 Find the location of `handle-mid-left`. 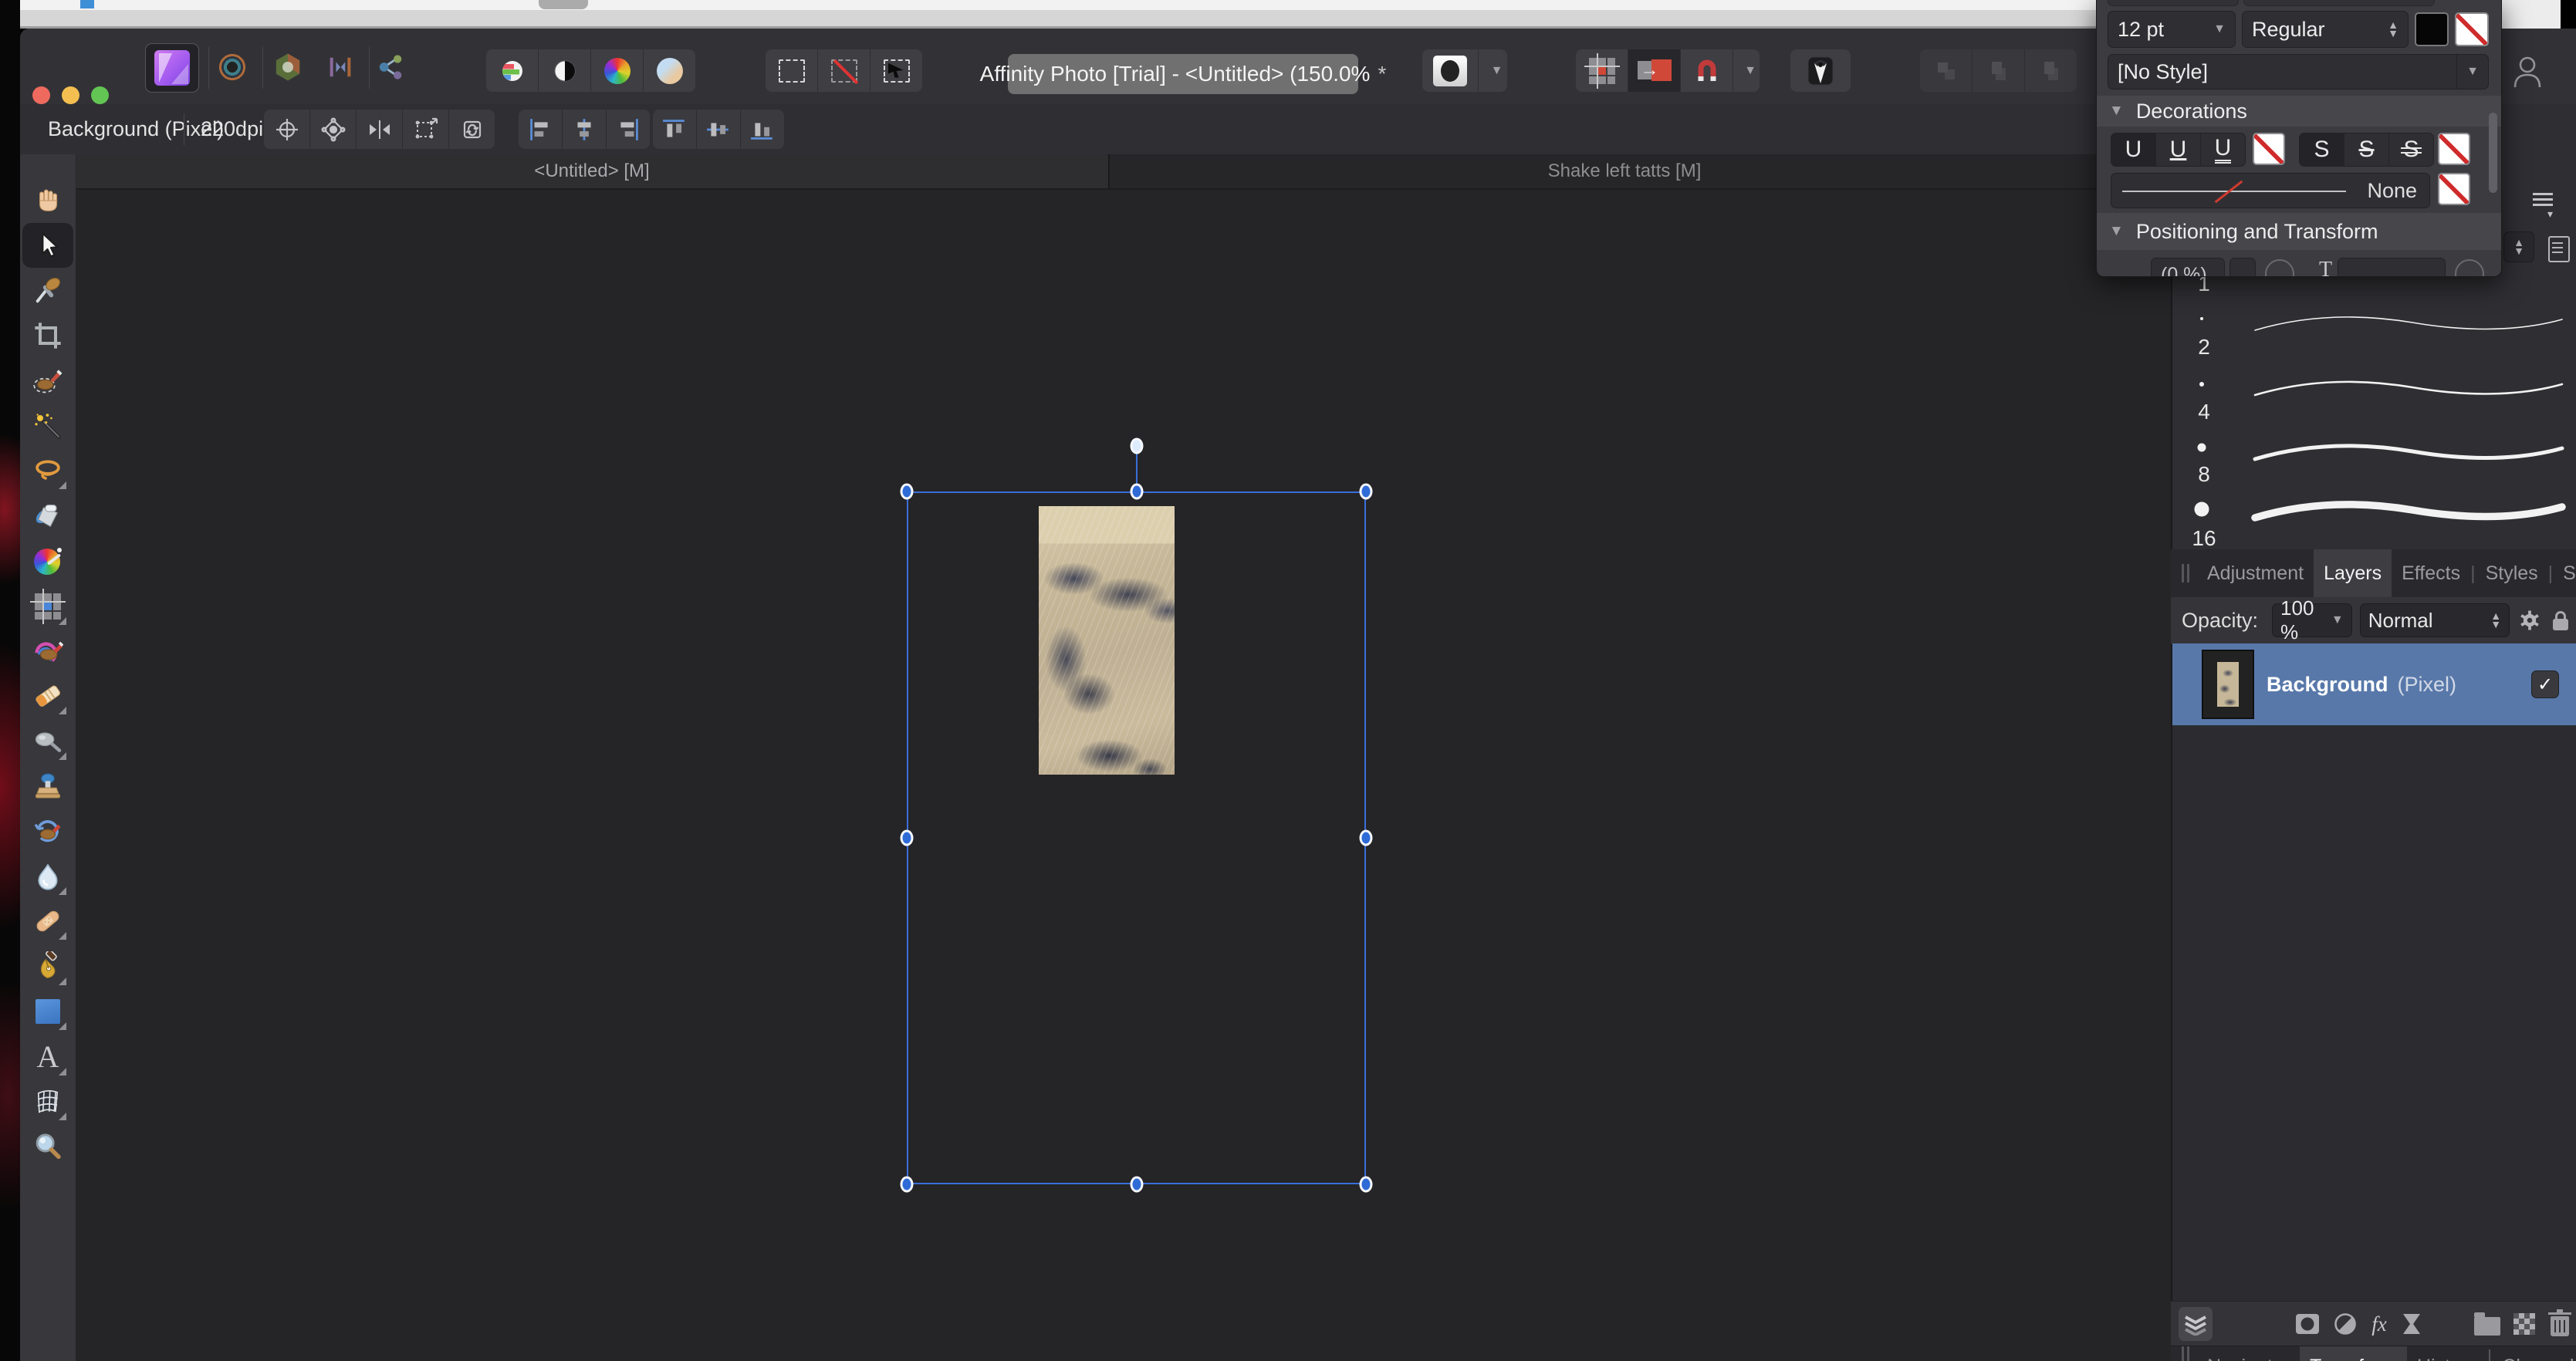

handle-mid-left is located at coordinates (907, 837).